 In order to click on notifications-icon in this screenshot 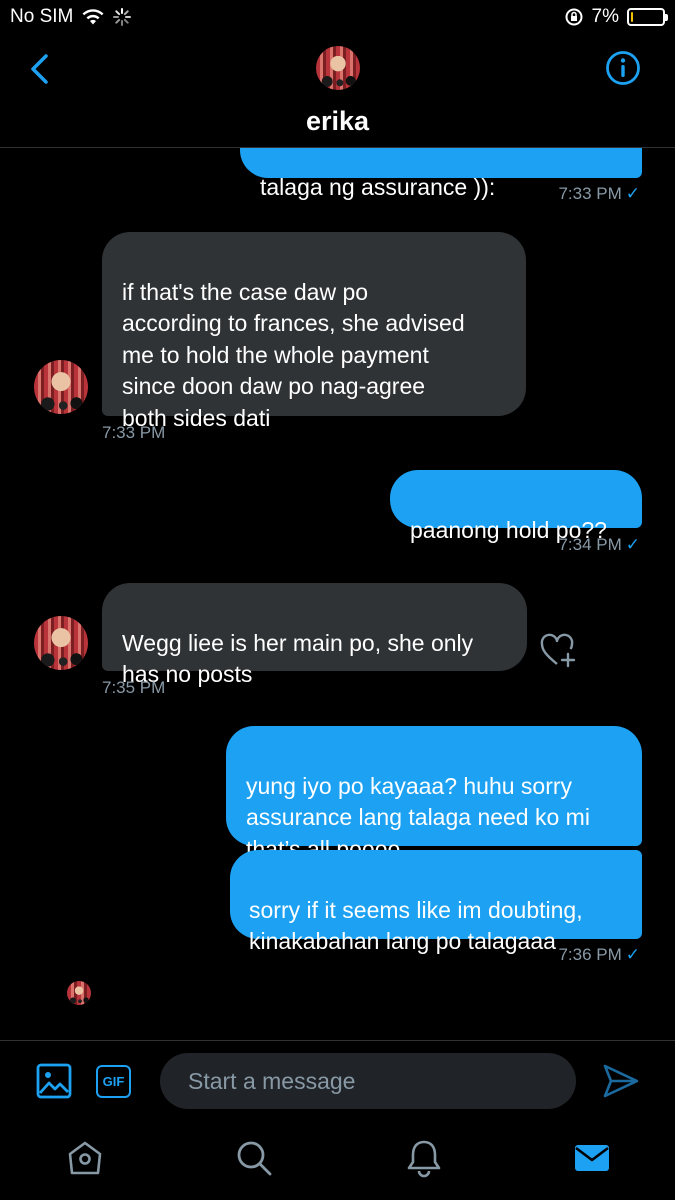, I will do `click(424, 1158)`.